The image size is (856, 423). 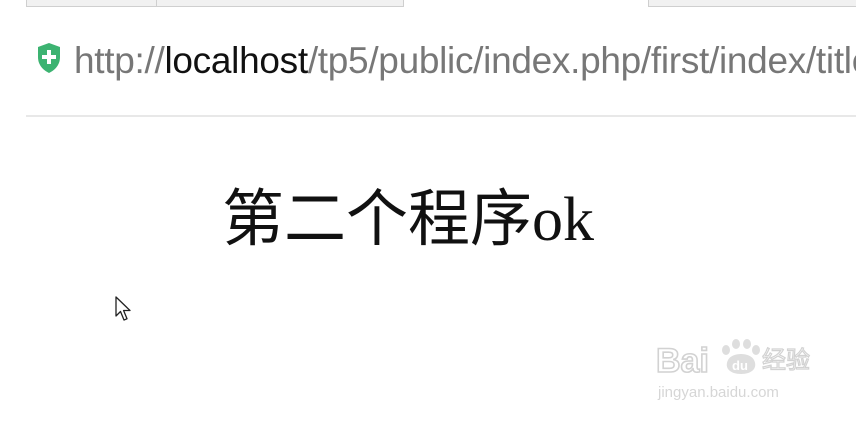 What do you see at coordinates (49, 58) in the screenshot?
I see `shield-plus-icon` at bounding box center [49, 58].